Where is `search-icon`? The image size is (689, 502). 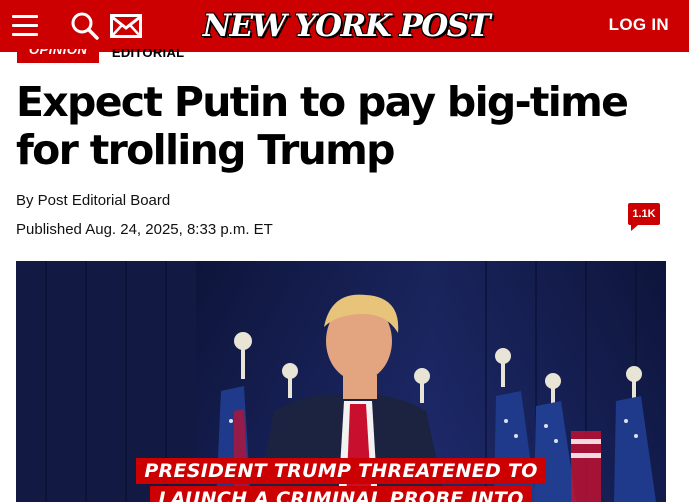
search-icon is located at coordinates (85, 26).